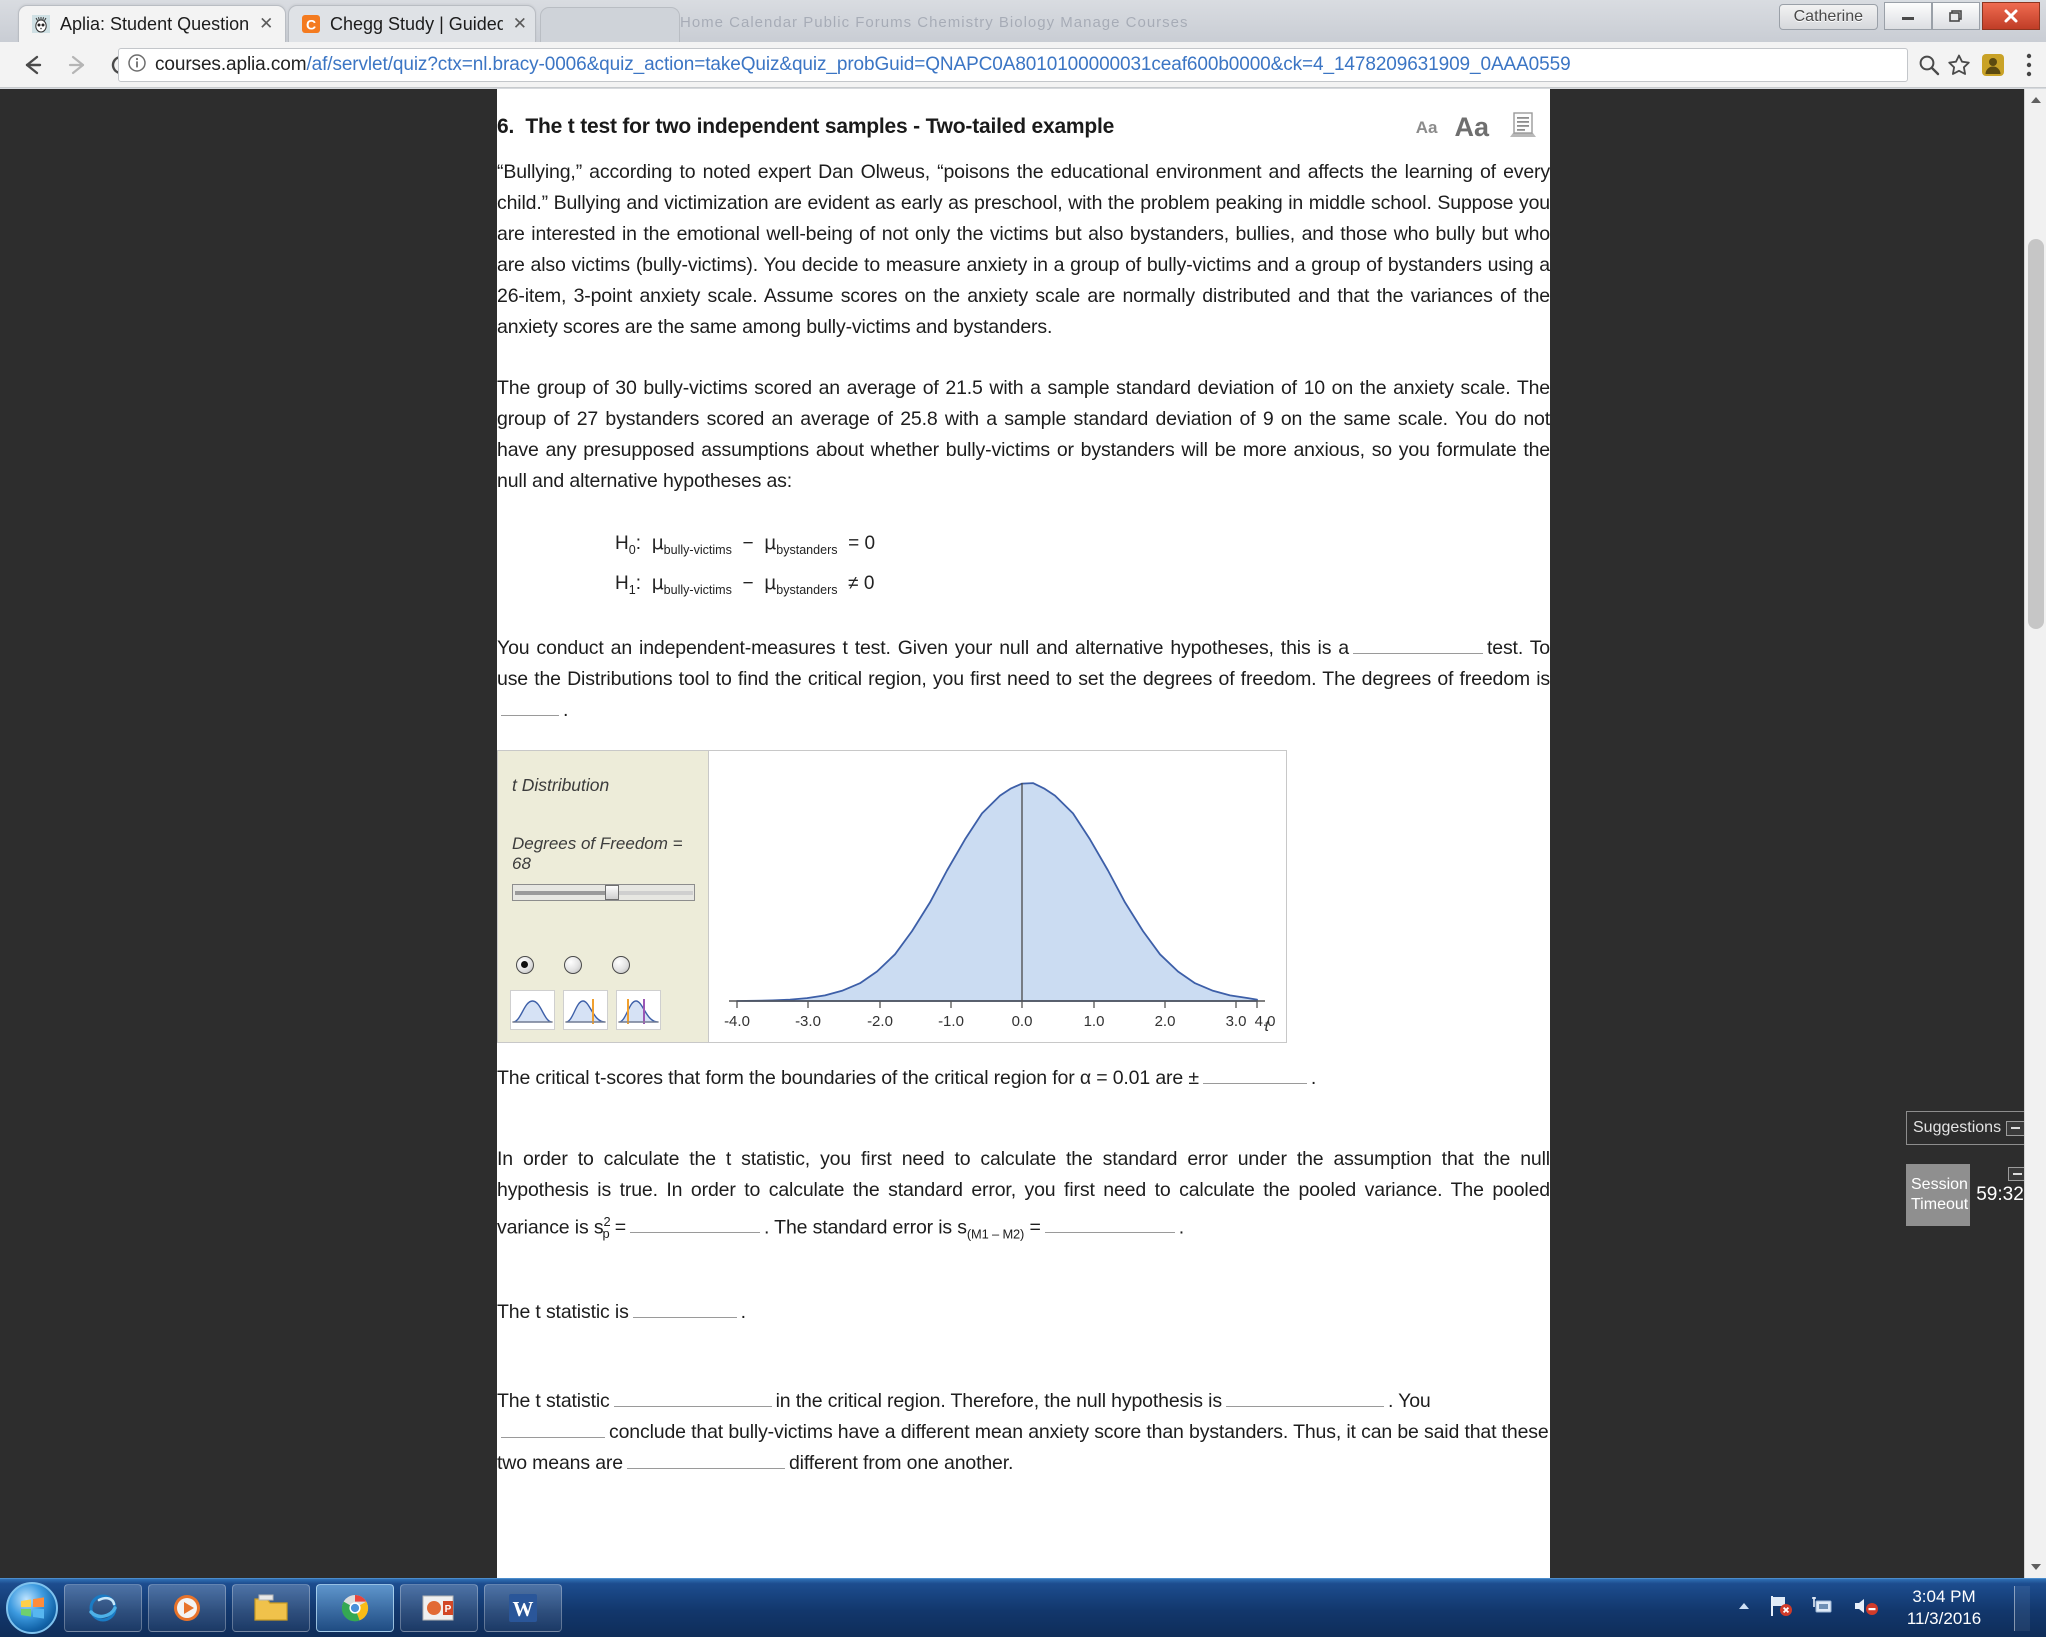  Describe the element at coordinates (1957, 1127) in the screenshot. I see `suggestions-label: Suggestions` at that location.